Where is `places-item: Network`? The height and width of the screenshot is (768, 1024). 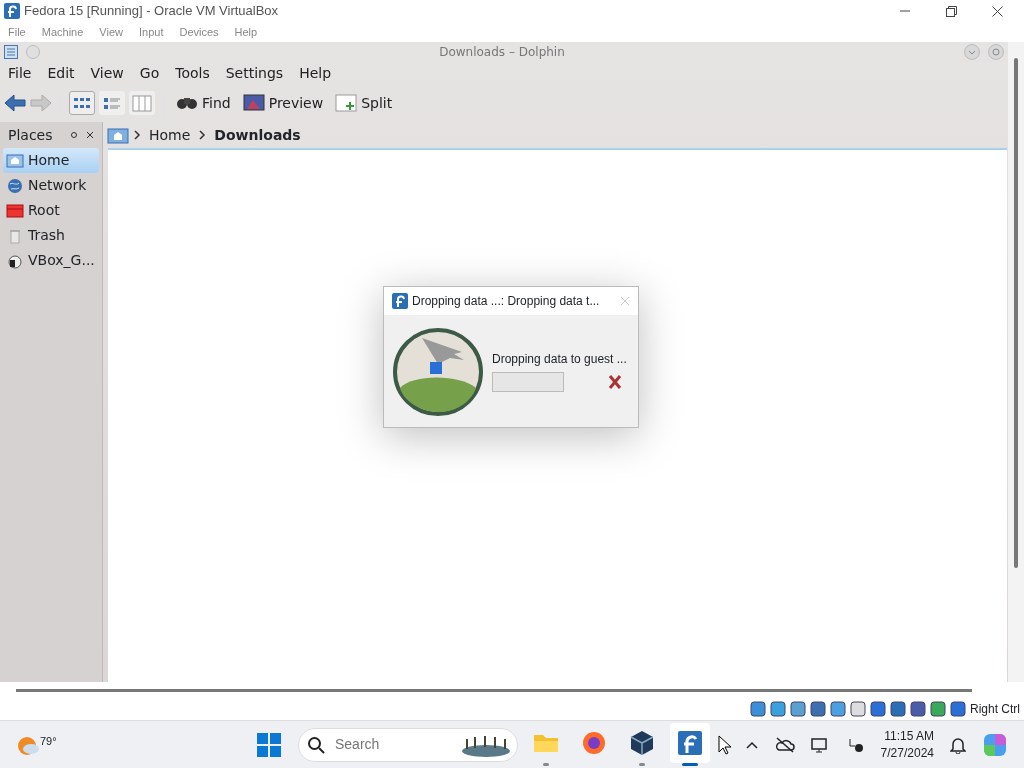
places-item: Network is located at coordinates (51, 185).